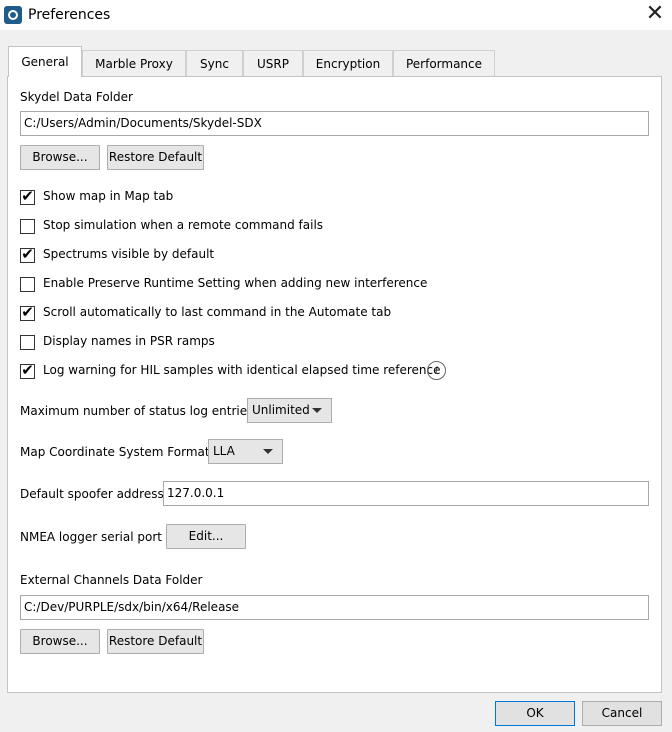 Image resolution: width=672 pixels, height=732 pixels. Describe the element at coordinates (655, 15) in the screenshot. I see `close-icon: ✕` at that location.